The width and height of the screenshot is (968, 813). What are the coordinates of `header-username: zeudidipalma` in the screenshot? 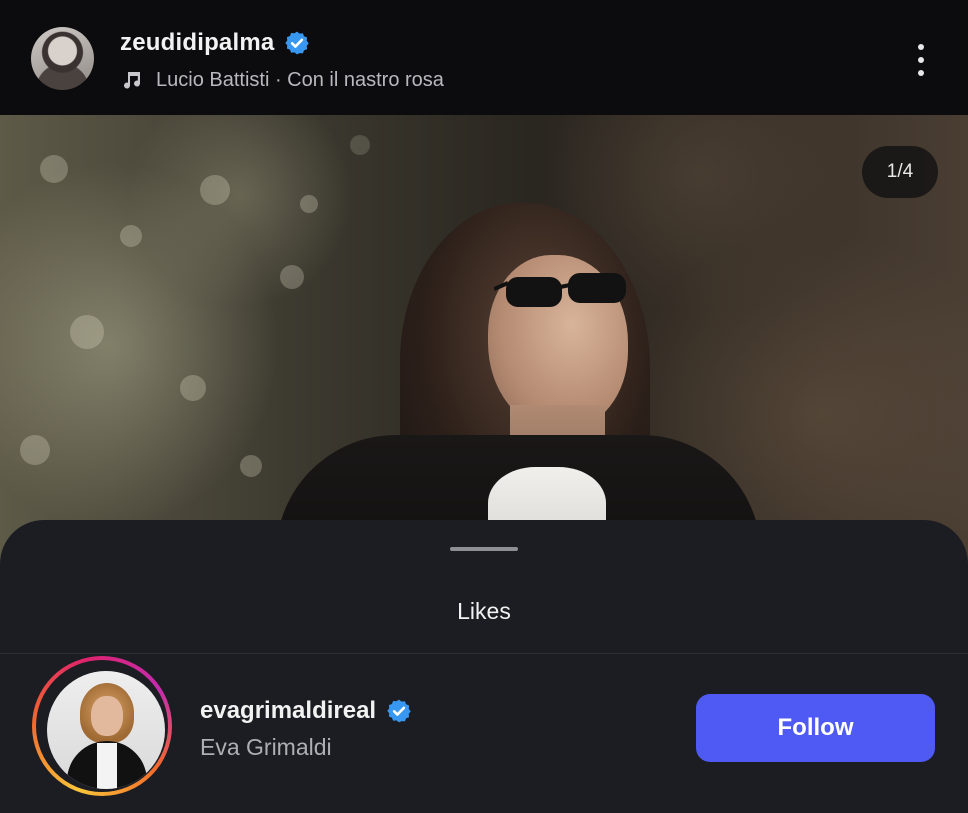 It's located at (197, 43).